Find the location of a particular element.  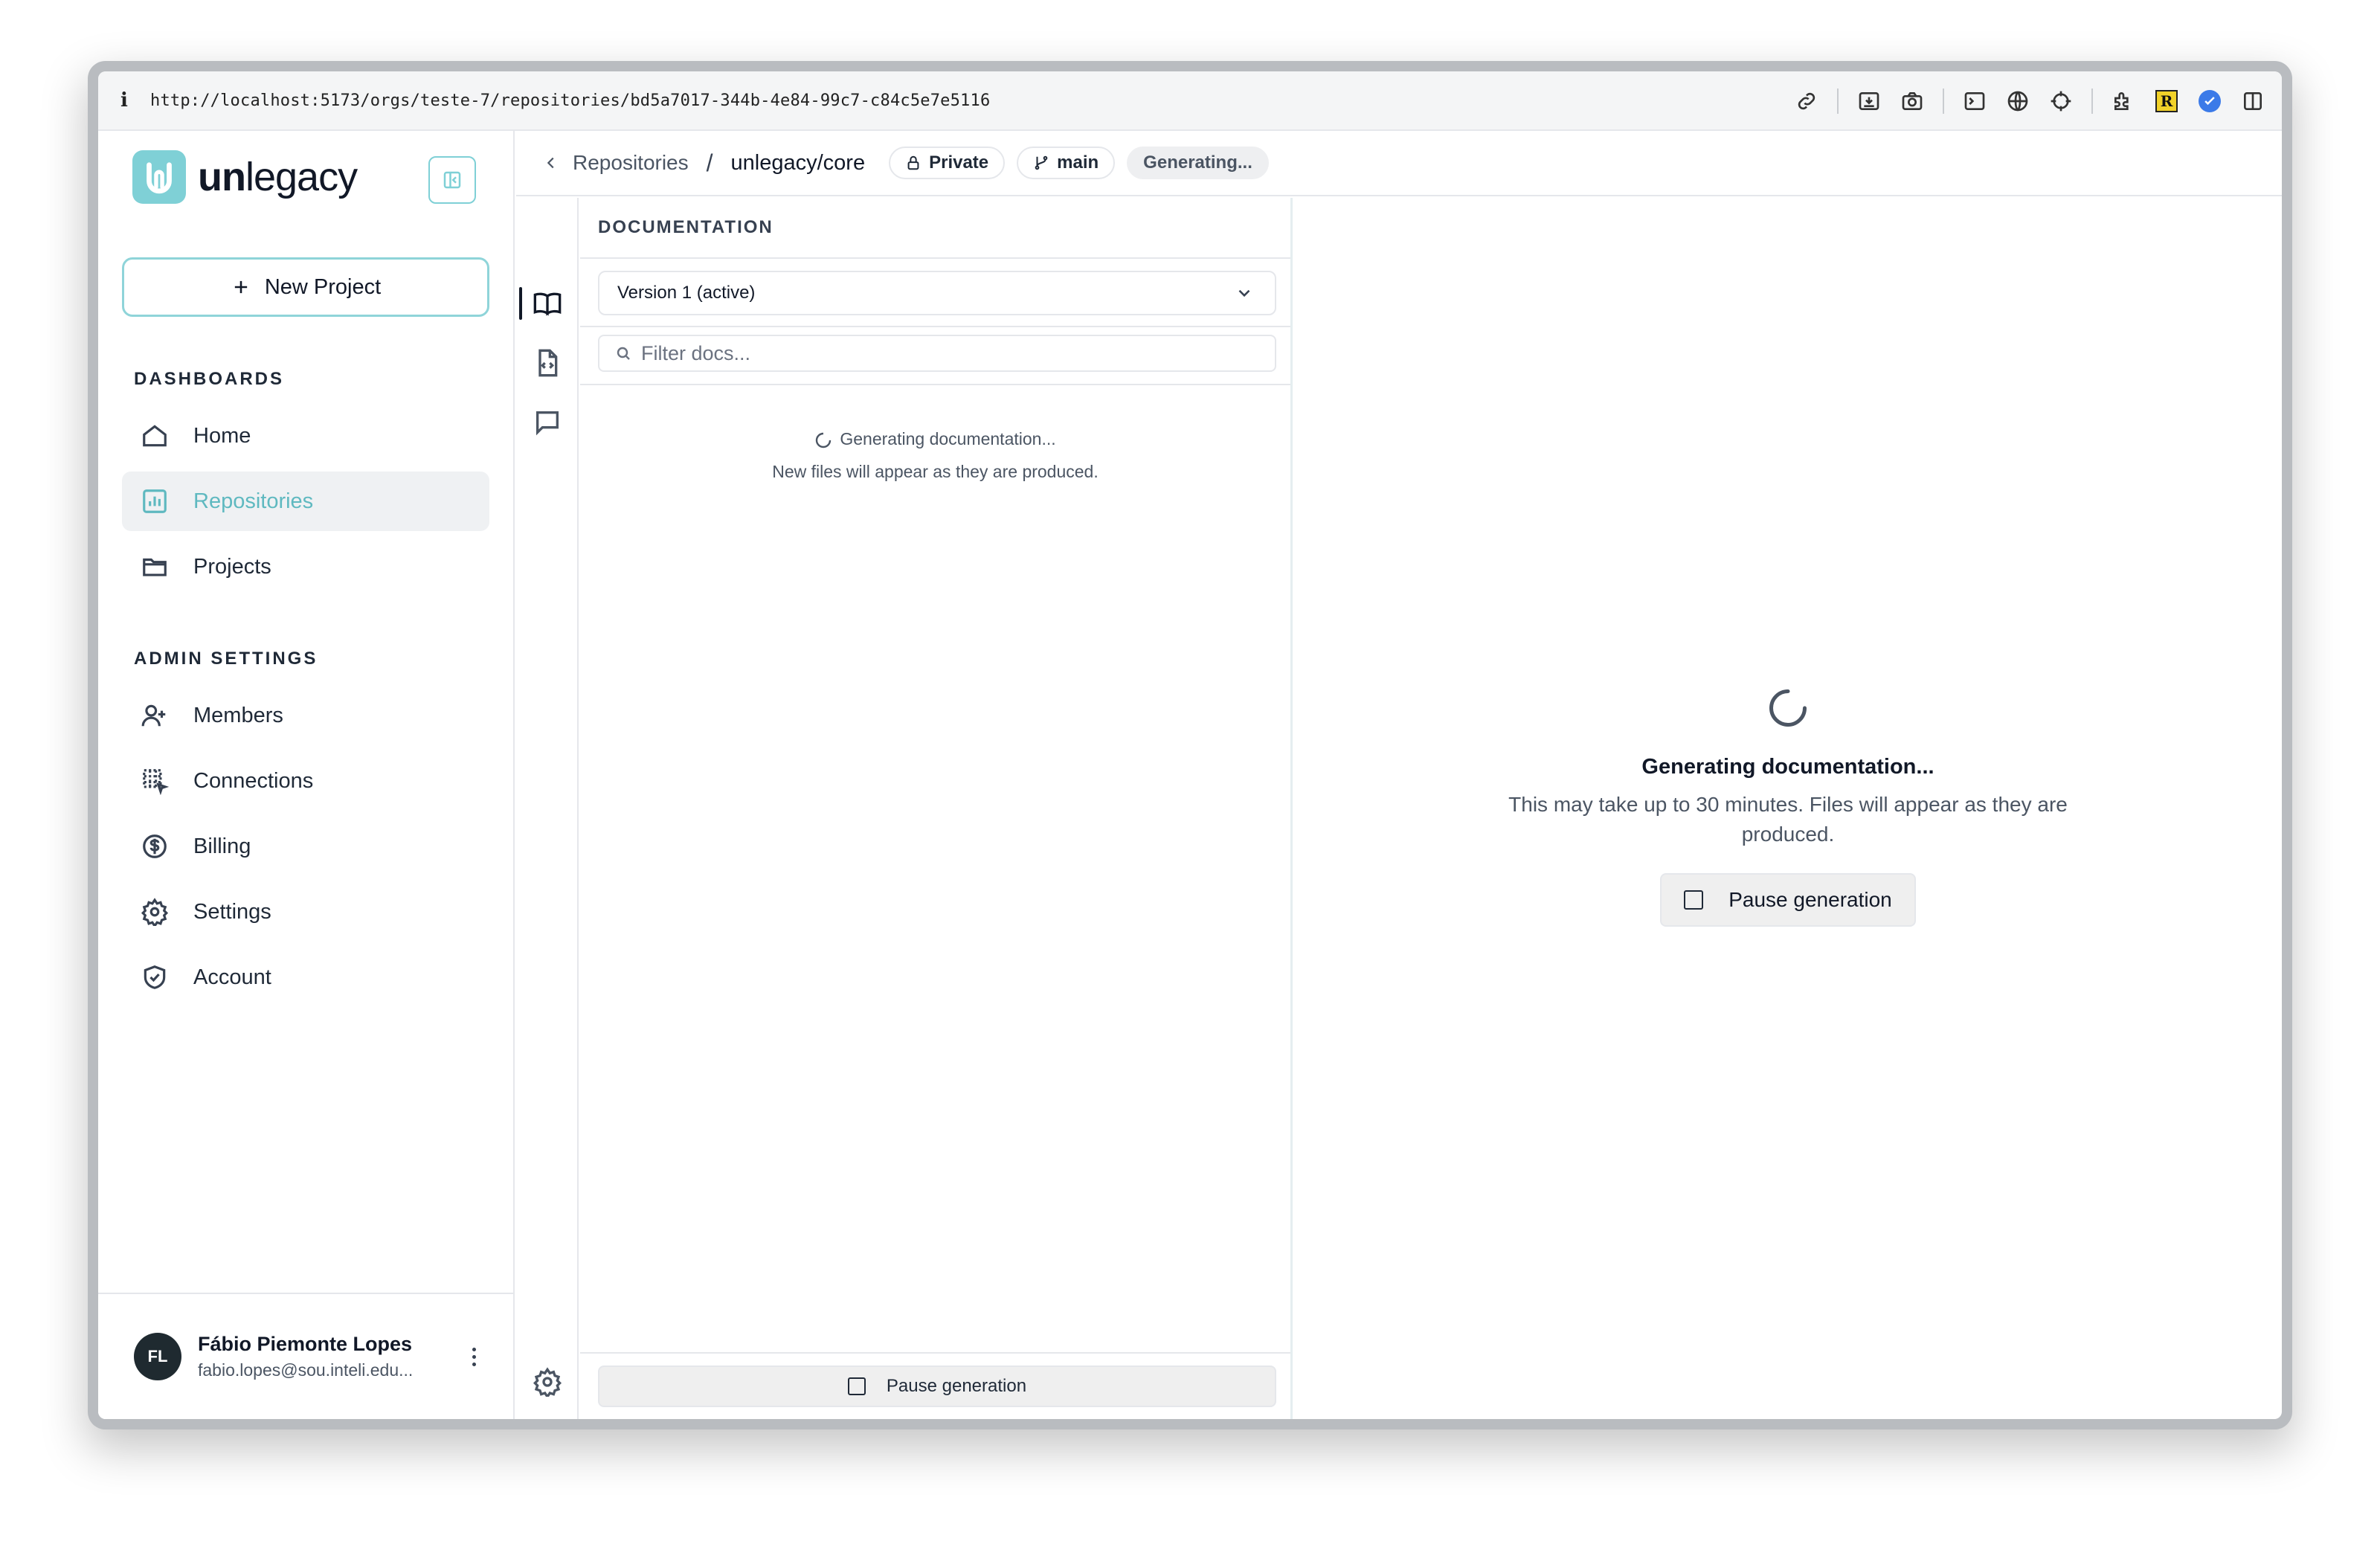

lock-icon is located at coordinates (913, 162).